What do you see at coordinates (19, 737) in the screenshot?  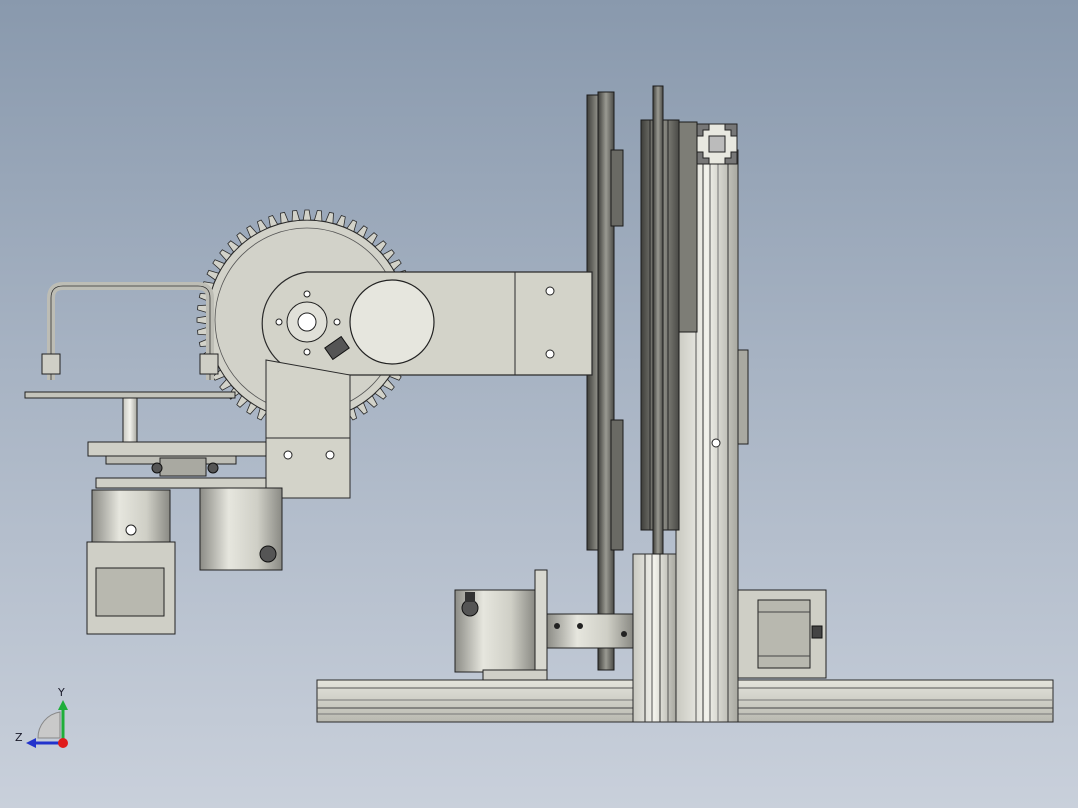 I see `z-axis-label: Z` at bounding box center [19, 737].